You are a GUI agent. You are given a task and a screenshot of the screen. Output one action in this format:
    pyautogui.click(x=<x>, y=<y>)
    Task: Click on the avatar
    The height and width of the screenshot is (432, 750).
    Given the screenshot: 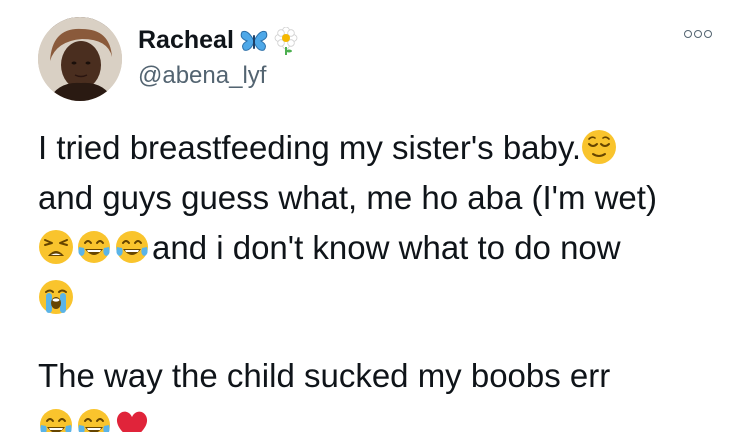 What is the action you would take?
    pyautogui.click(x=80, y=59)
    